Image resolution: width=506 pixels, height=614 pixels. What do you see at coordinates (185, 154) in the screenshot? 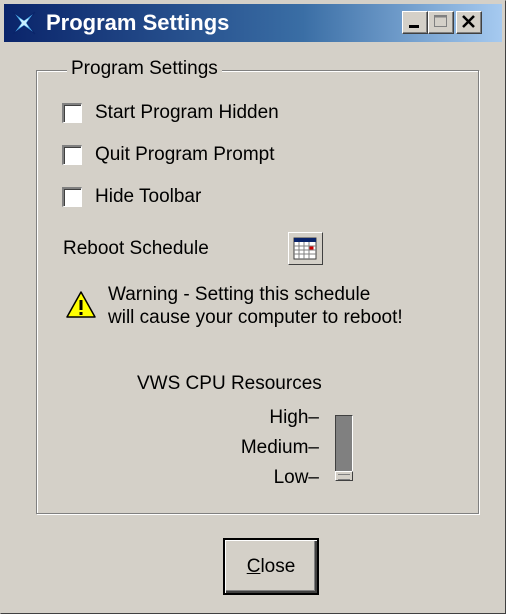
I see `checkbox-label: Quit Program Prompt` at bounding box center [185, 154].